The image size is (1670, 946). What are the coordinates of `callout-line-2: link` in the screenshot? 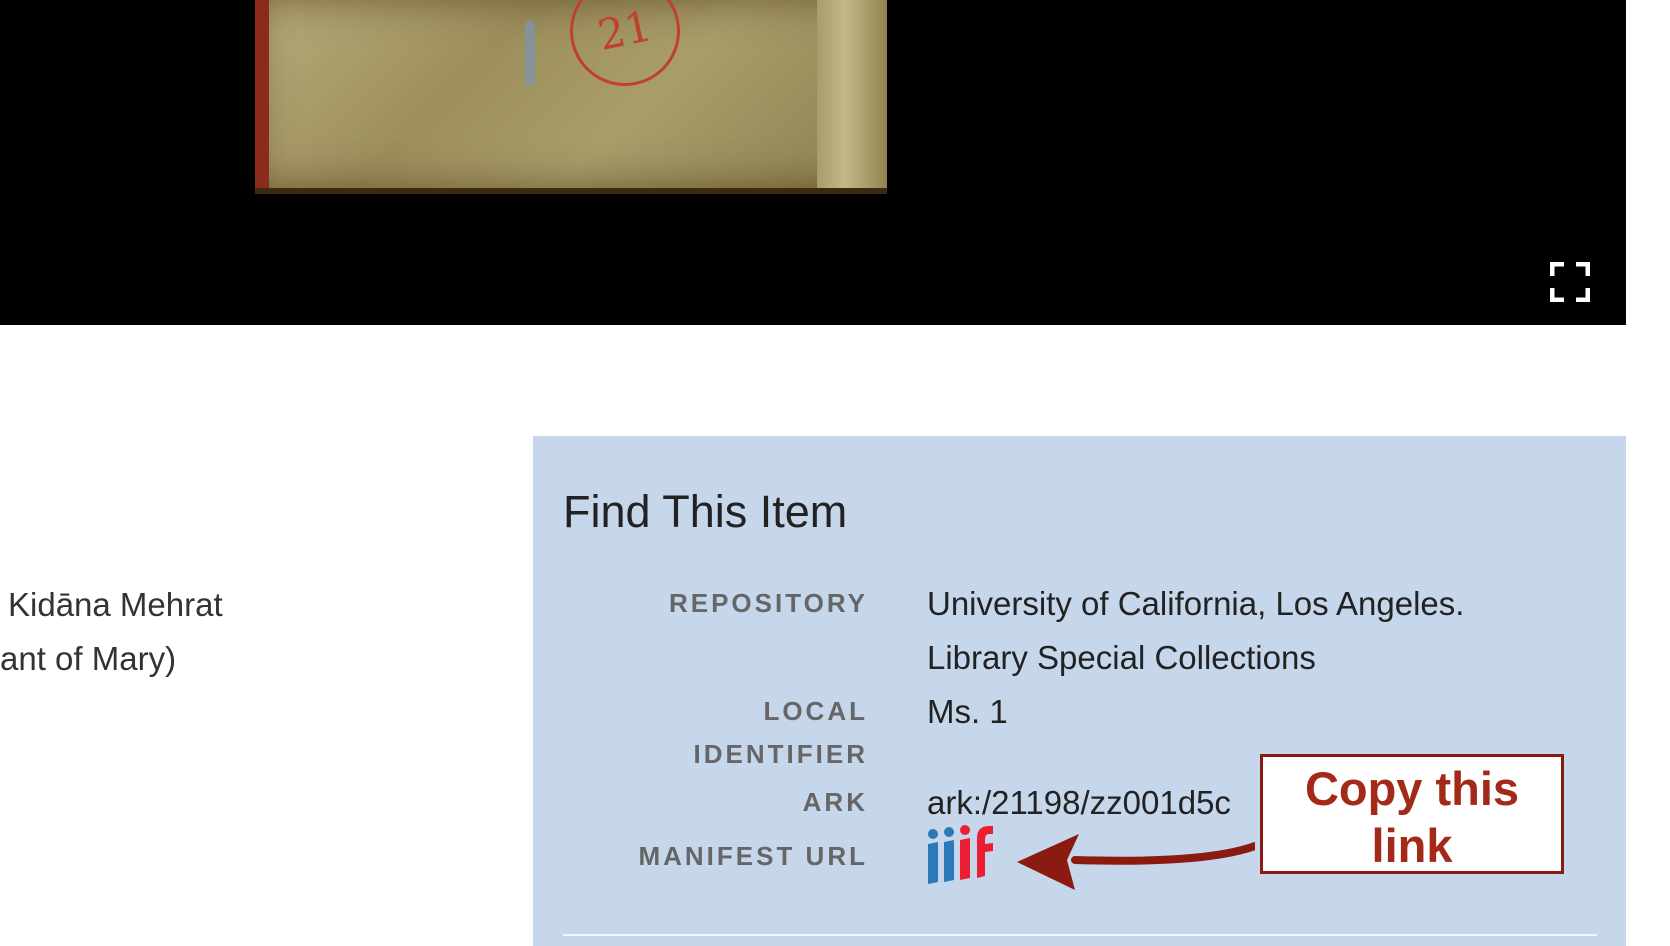 It's located at (1412, 845).